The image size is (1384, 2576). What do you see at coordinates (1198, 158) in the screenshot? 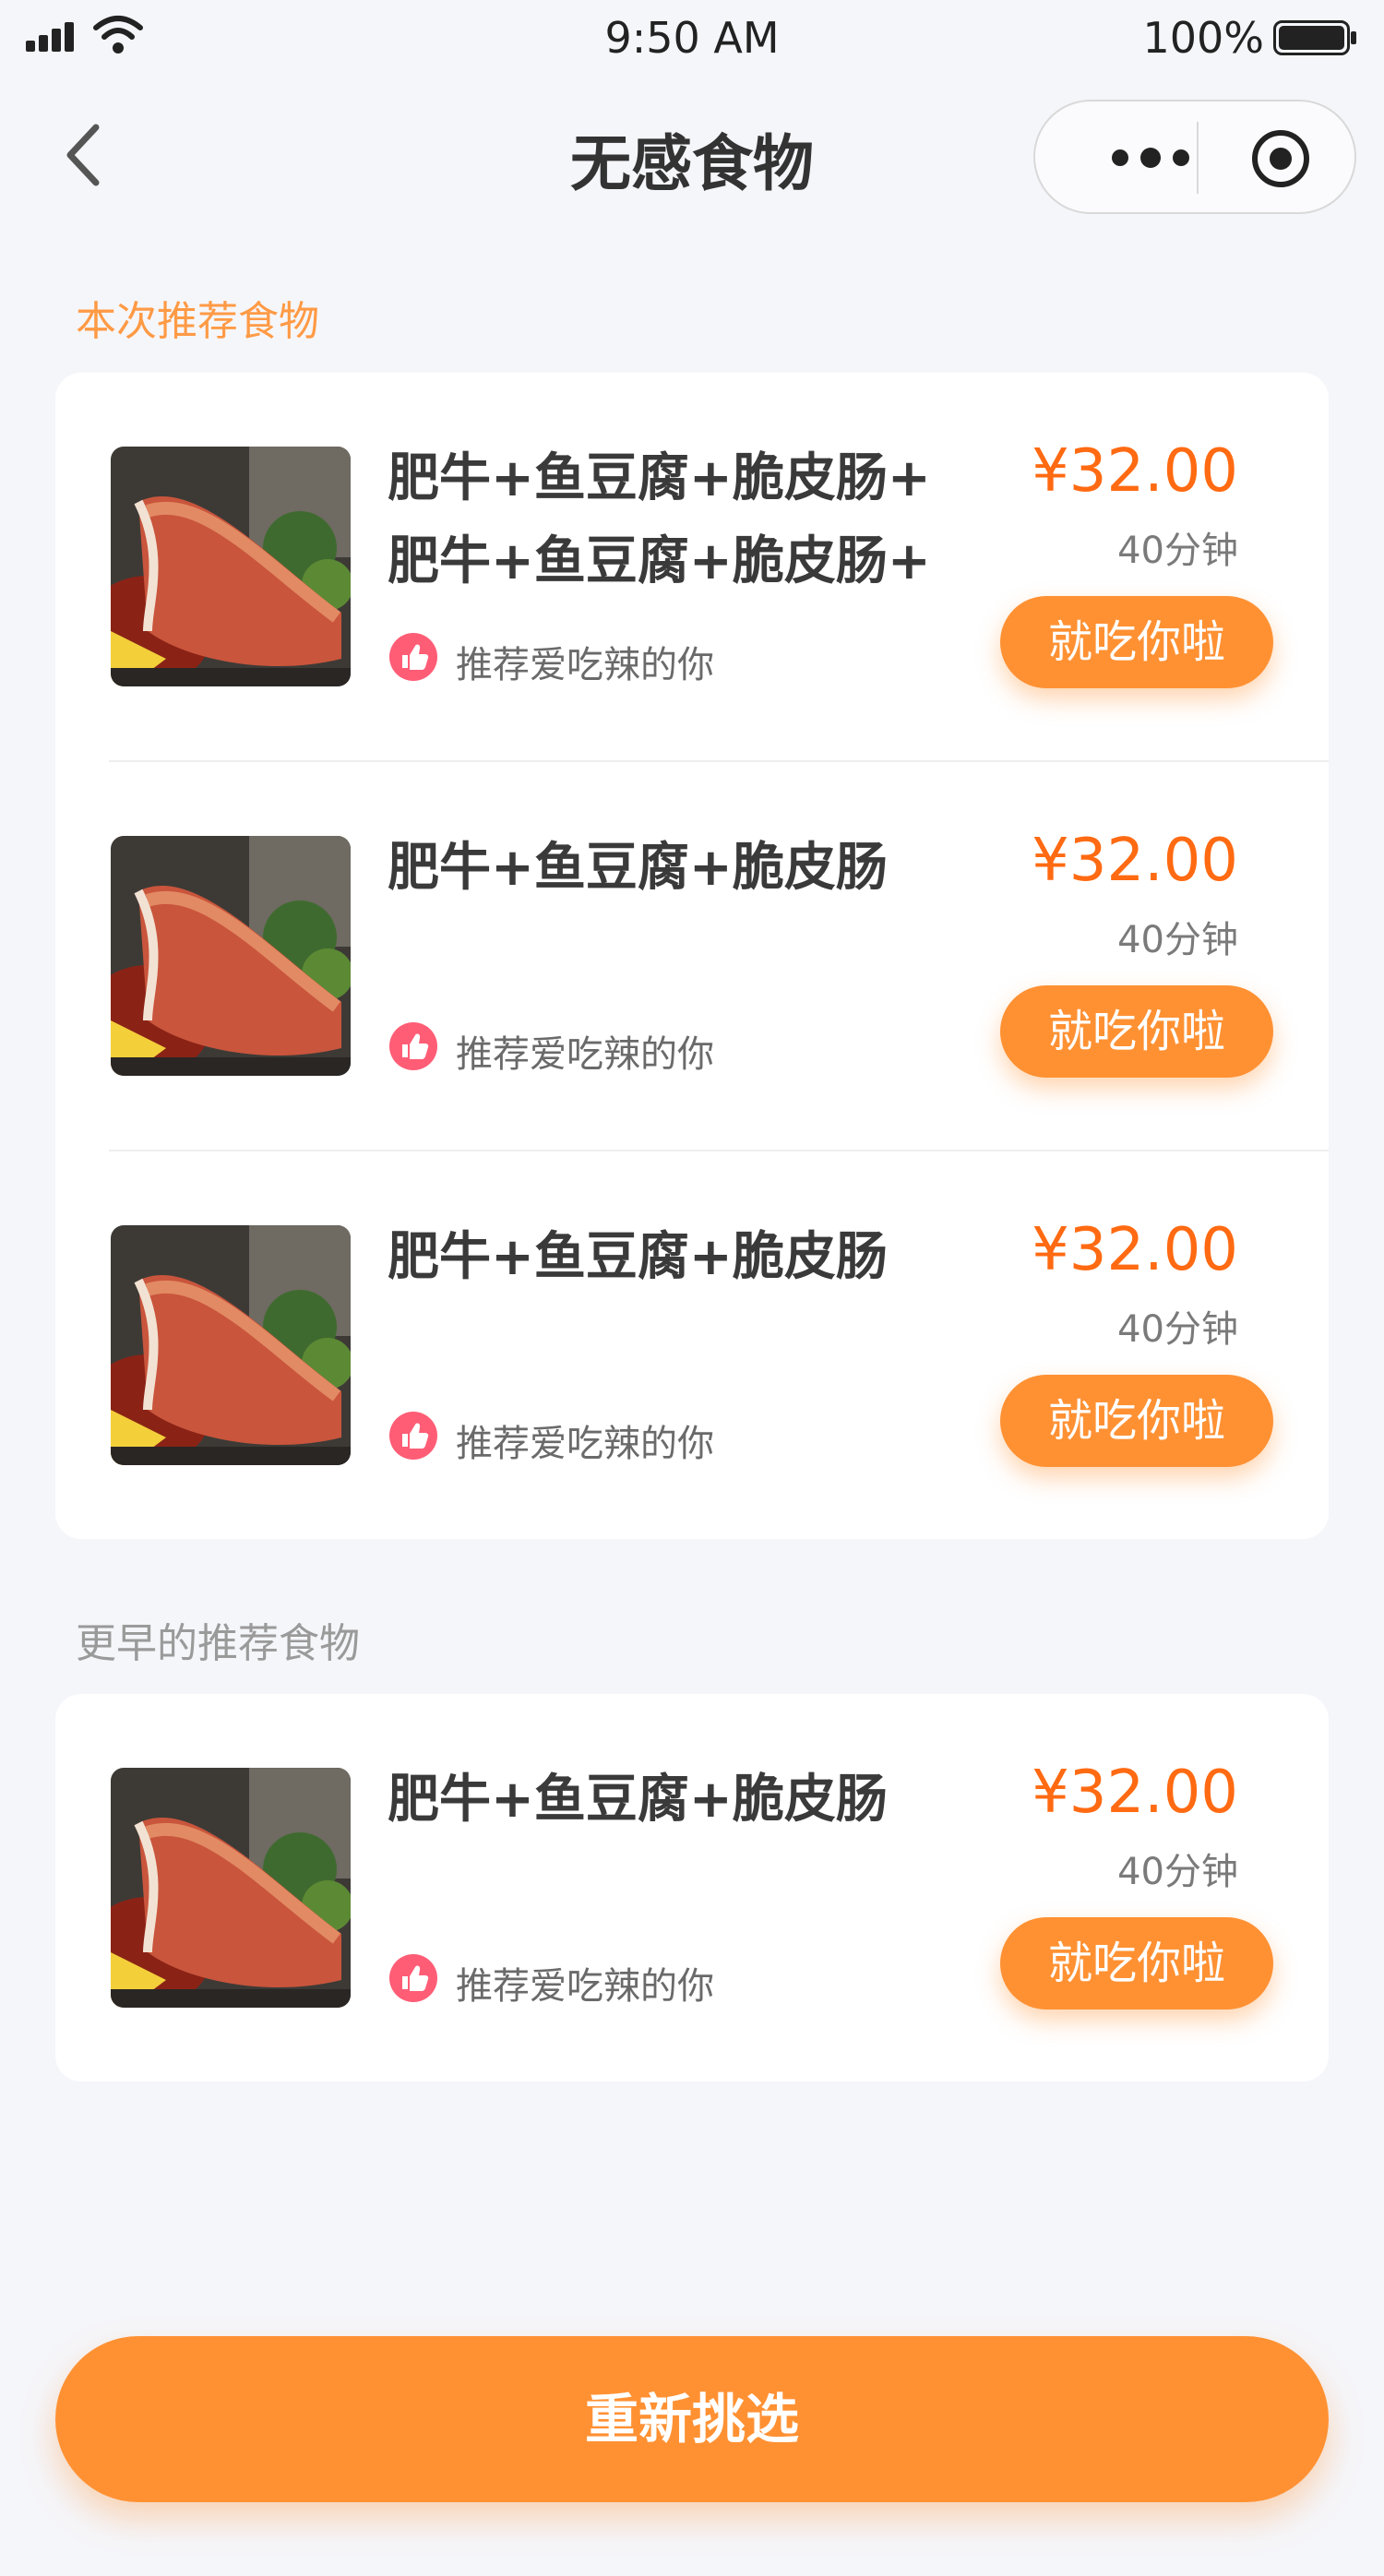
I see `capsule-divider` at bounding box center [1198, 158].